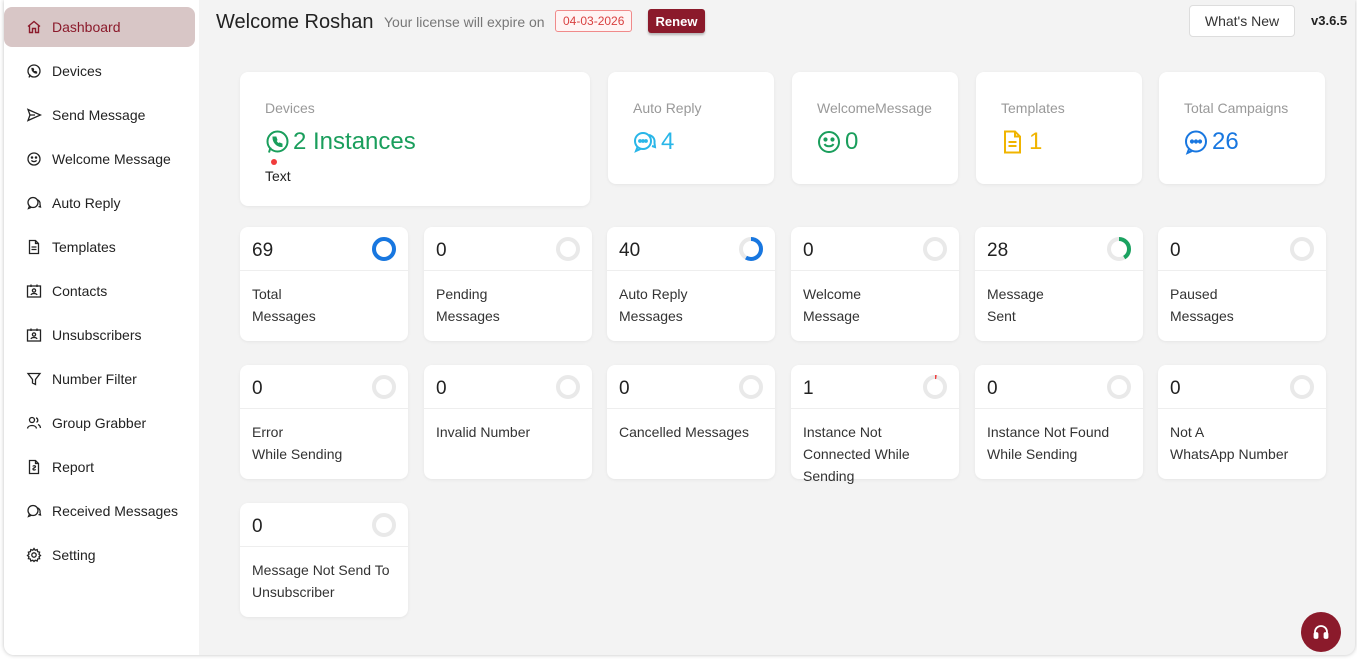 This screenshot has width=1357, height=659. What do you see at coordinates (295, 22) in the screenshot?
I see `welcome-title: Welcome Roshan` at bounding box center [295, 22].